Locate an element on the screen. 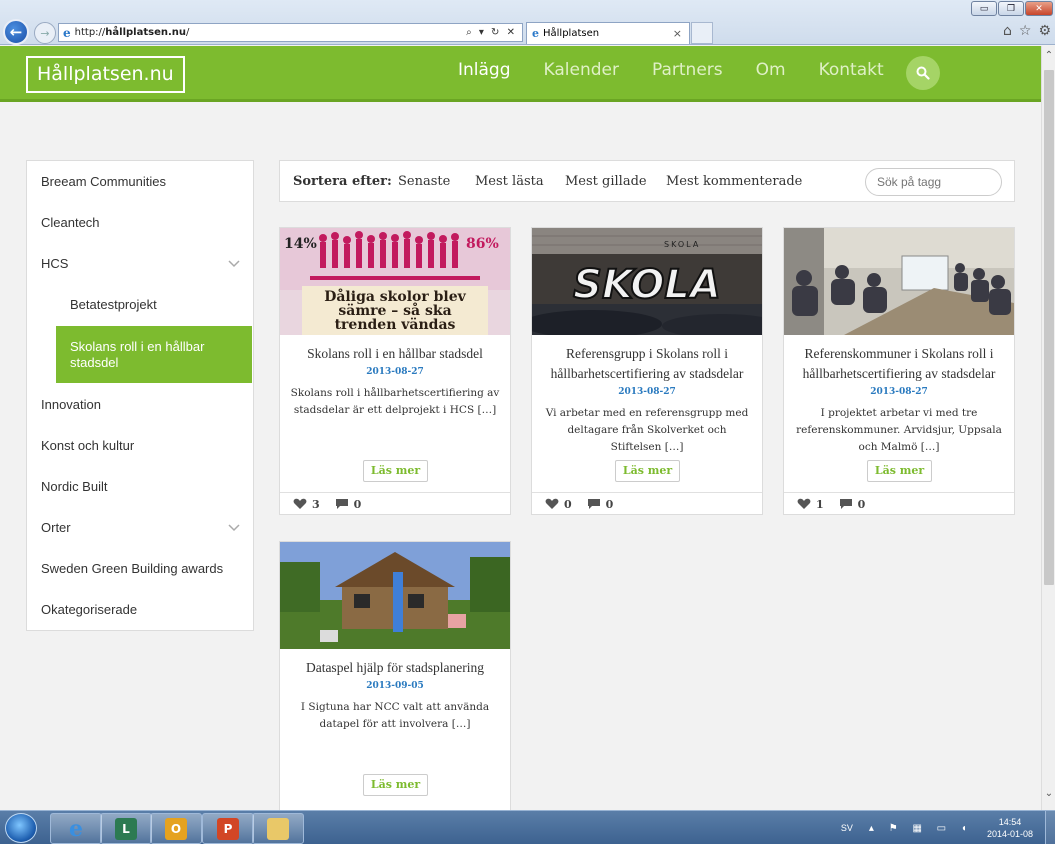 The image size is (1055, 844). close-window-button: ✕ is located at coordinates (1039, 8).